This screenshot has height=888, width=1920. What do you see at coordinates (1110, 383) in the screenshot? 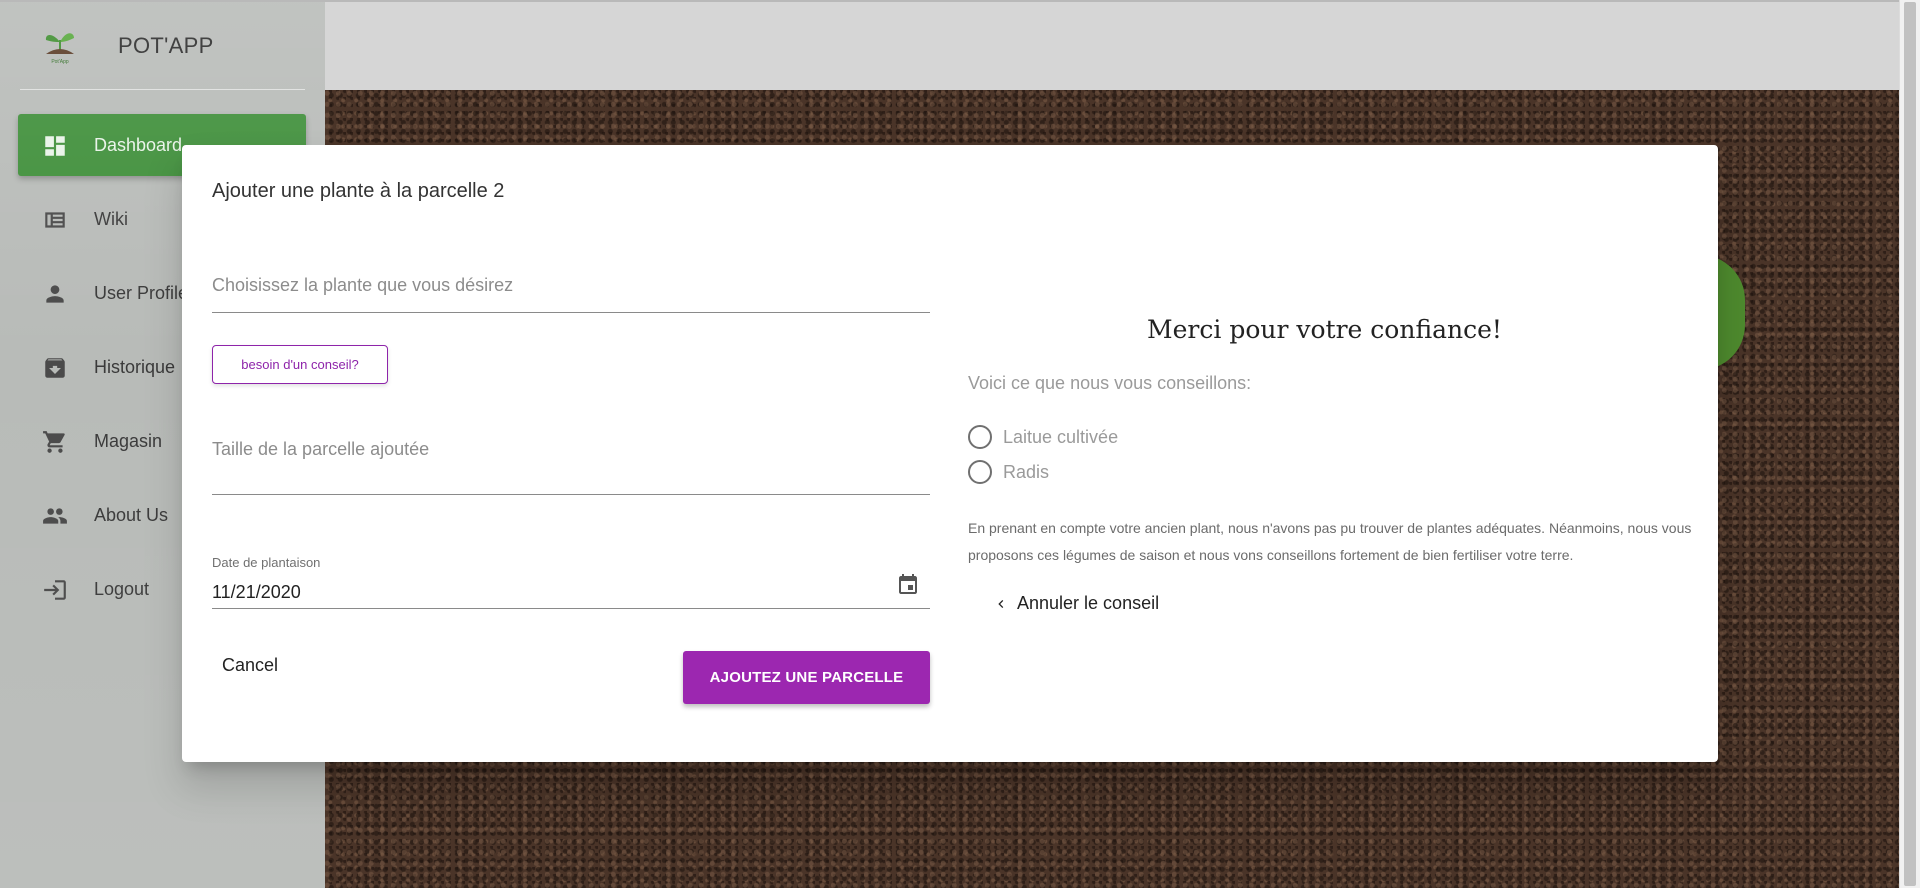
I see `advice-intro: Voici ce que nous vous conseillons:` at bounding box center [1110, 383].